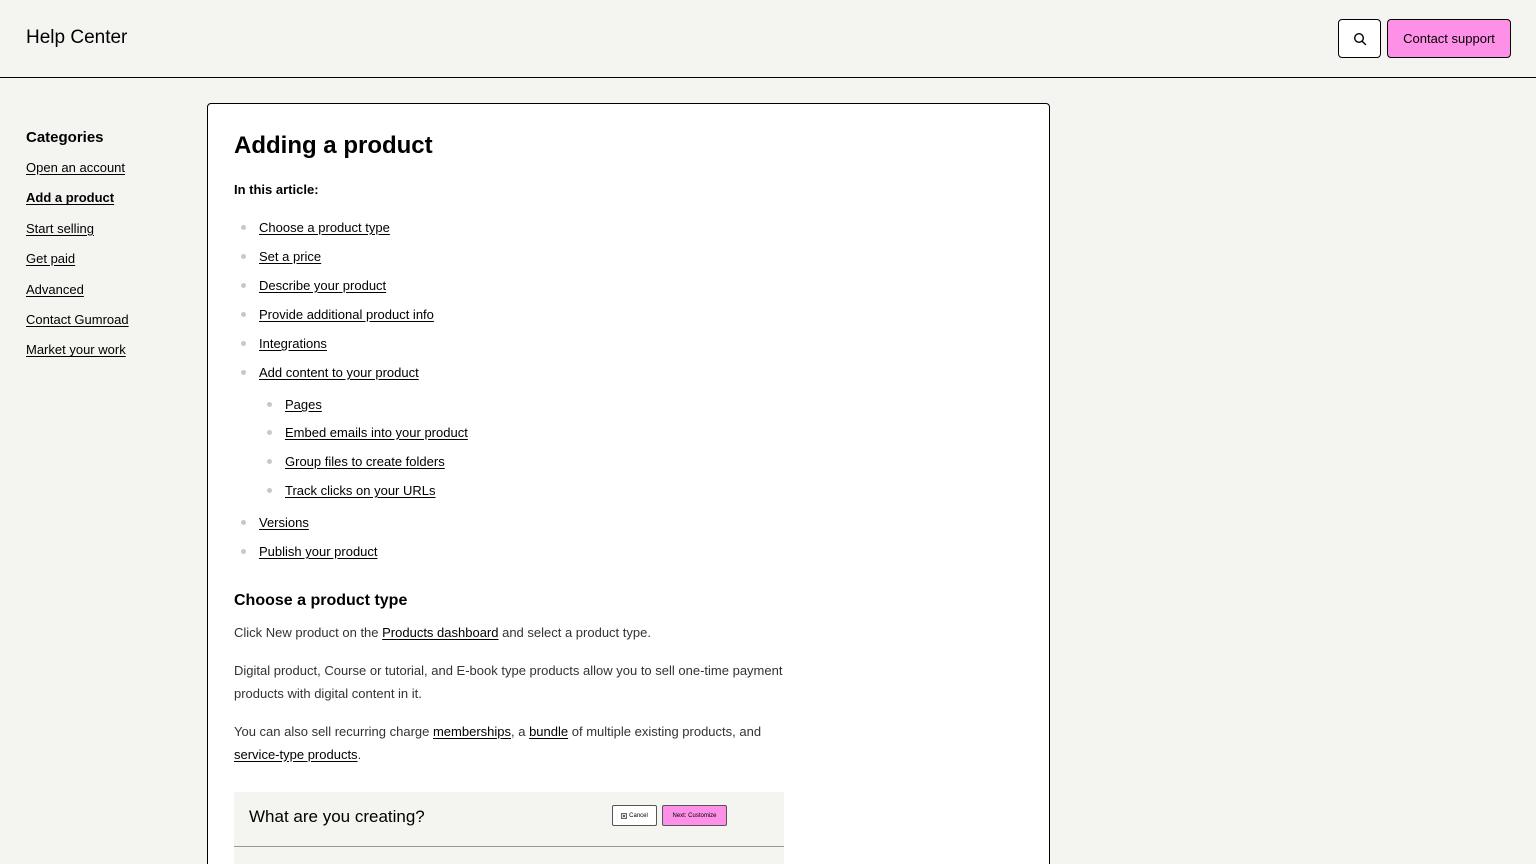 Image resolution: width=1536 pixels, height=864 pixels. Describe the element at coordinates (76, 38) in the screenshot. I see `site-title: Help Center` at that location.